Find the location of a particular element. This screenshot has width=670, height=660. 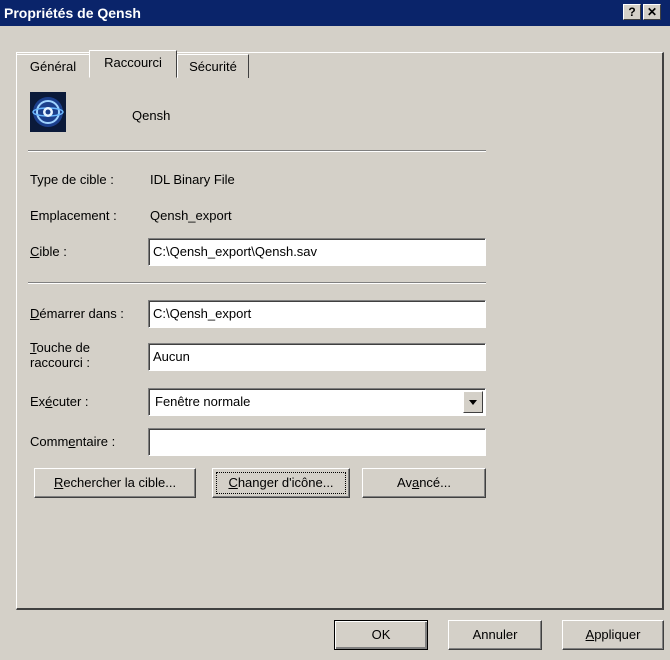

hotkey-field: Aucun is located at coordinates (317, 357).